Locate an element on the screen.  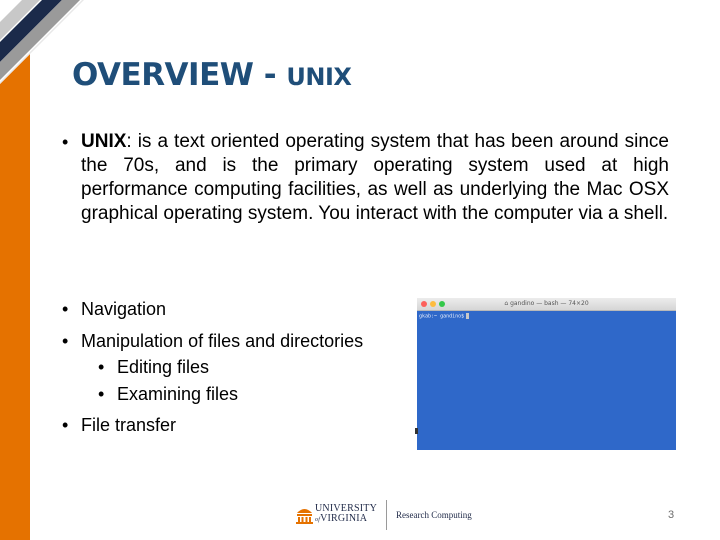
list-item-label: Manipulation of files and directories is located at coordinates (222, 341).